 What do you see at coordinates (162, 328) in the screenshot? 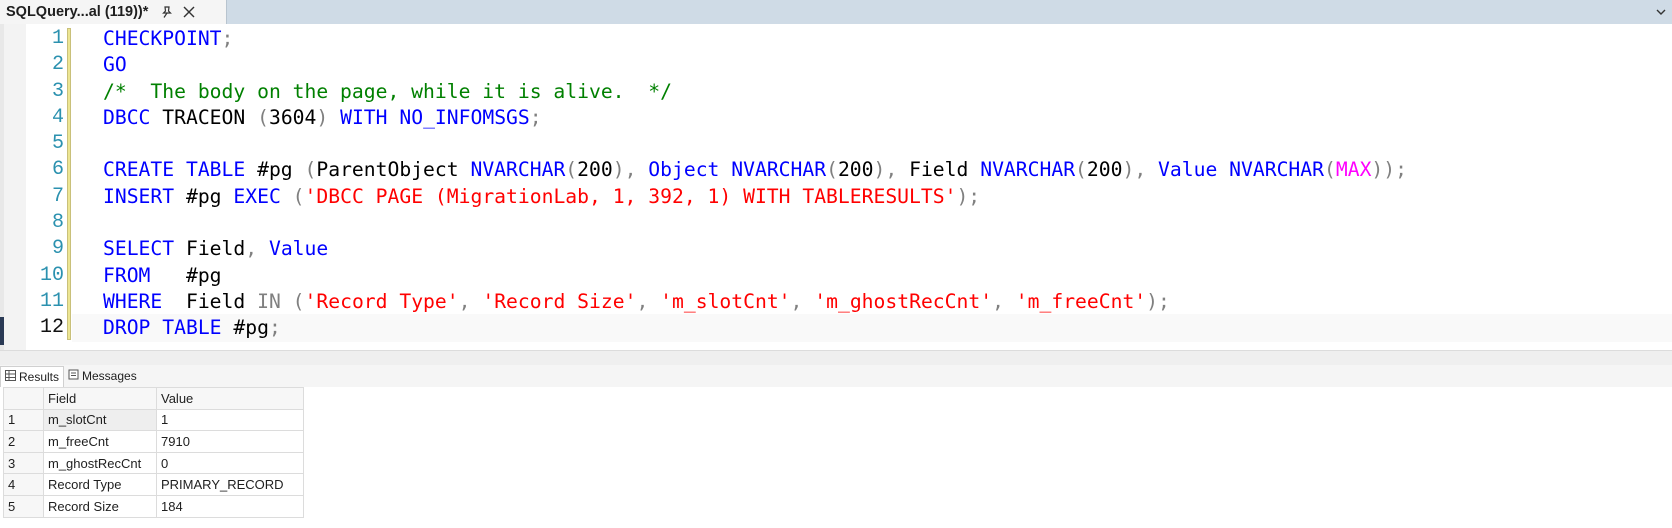
I see `token: DROP TABLE` at bounding box center [162, 328].